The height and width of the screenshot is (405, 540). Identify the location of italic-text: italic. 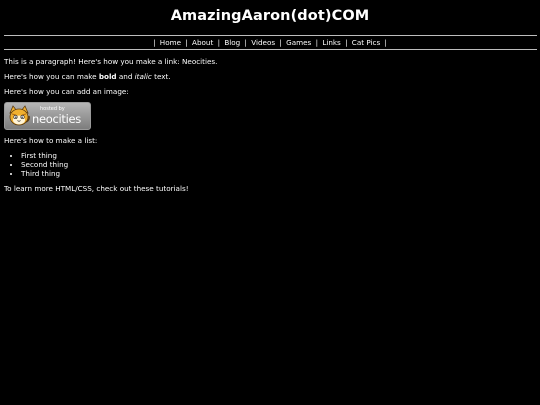
(143, 76).